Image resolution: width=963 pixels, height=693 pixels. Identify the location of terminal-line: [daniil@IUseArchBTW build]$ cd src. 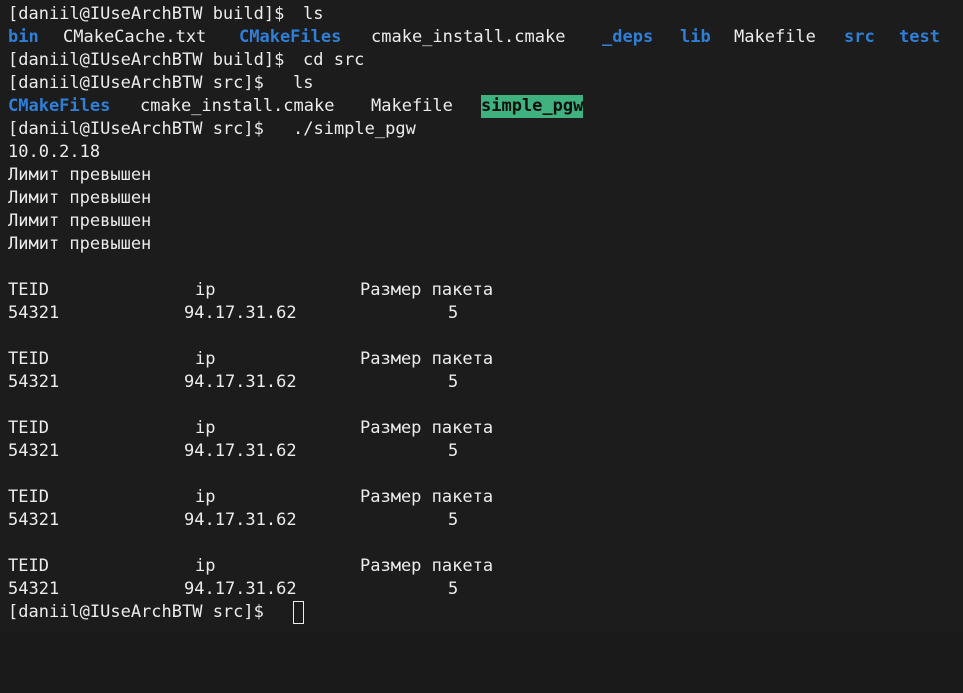
(485, 60).